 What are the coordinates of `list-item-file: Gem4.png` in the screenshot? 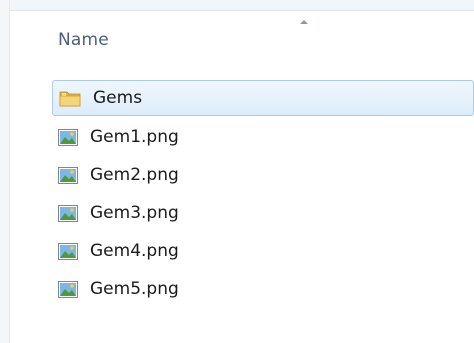 It's located at (263, 251).